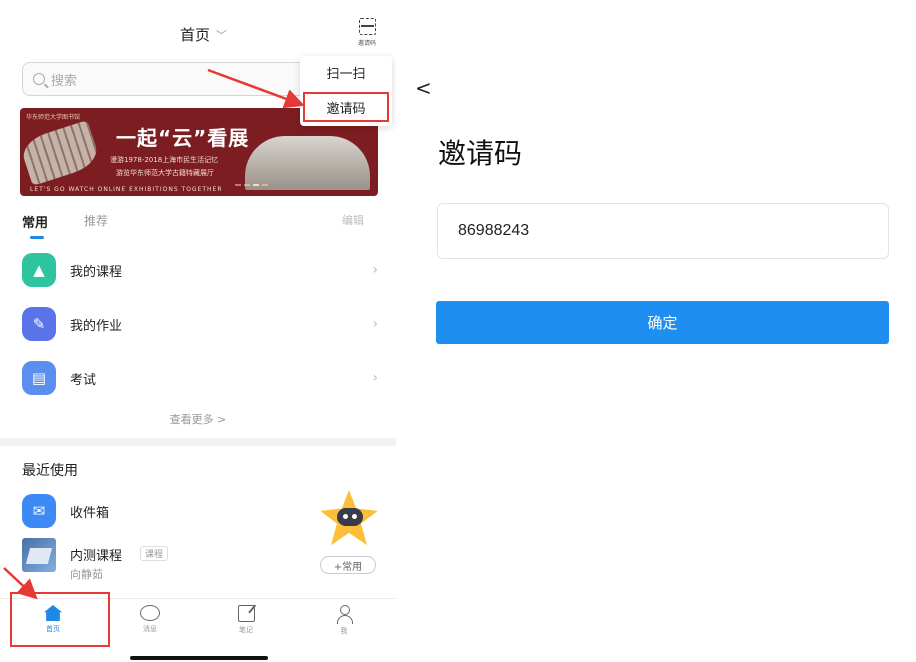  Describe the element at coordinates (348, 565) in the screenshot. I see `add-common-button: +常用` at that location.